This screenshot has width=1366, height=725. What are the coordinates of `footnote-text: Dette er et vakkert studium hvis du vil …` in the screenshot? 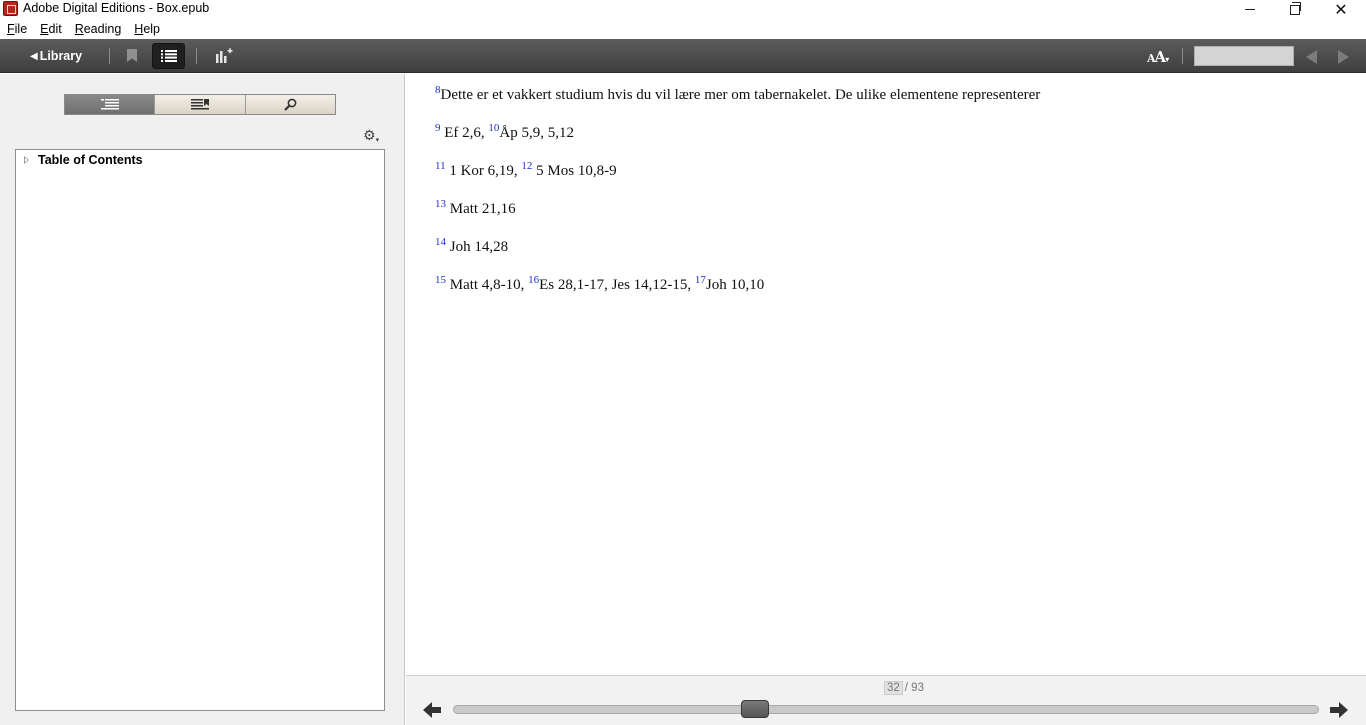 It's located at (740, 95).